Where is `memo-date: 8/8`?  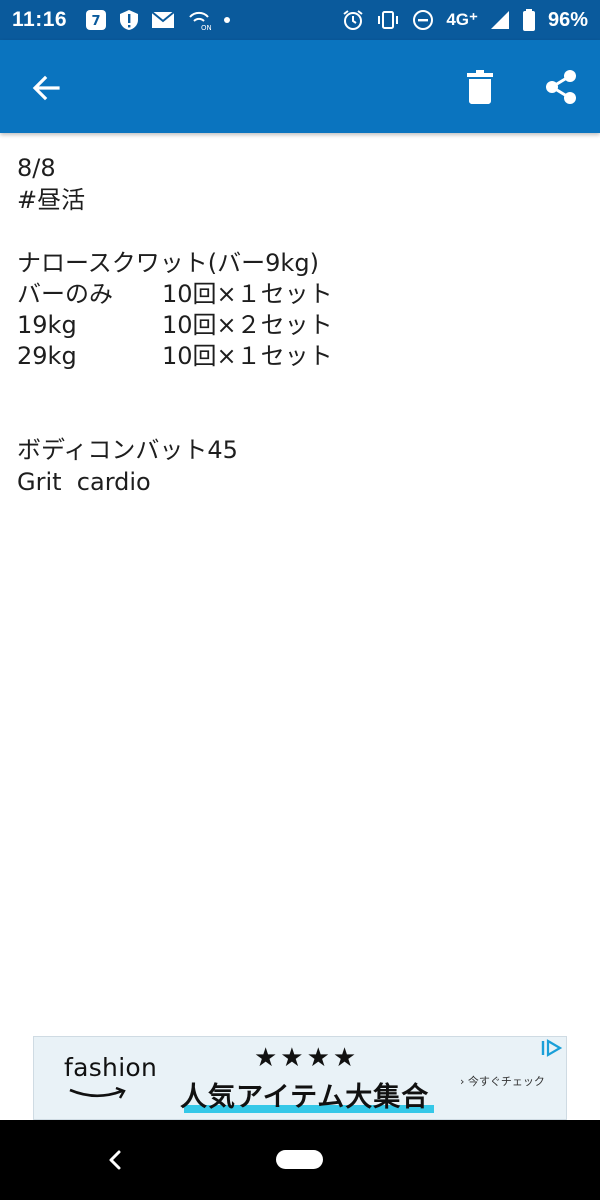 memo-date: 8/8 is located at coordinates (36, 168).